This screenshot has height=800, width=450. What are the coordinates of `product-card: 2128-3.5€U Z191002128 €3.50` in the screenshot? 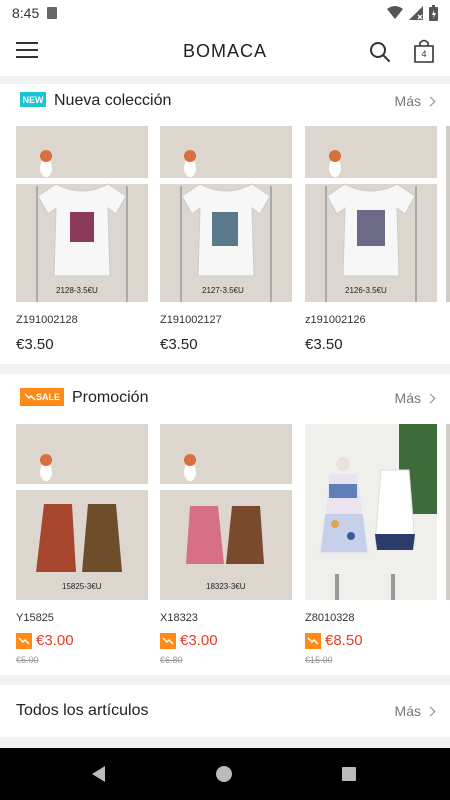 It's located at (82, 239).